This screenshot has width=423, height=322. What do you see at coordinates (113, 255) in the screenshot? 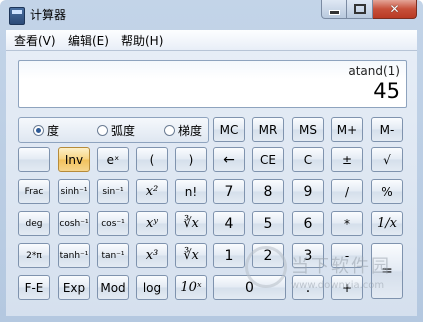
I see `atan-button: tan⁻¹` at bounding box center [113, 255].